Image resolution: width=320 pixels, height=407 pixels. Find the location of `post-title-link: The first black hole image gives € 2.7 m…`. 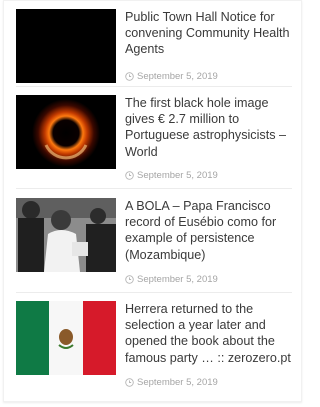

post-title-link: The first black hole image gives € 2.7 m… is located at coordinates (210, 127).